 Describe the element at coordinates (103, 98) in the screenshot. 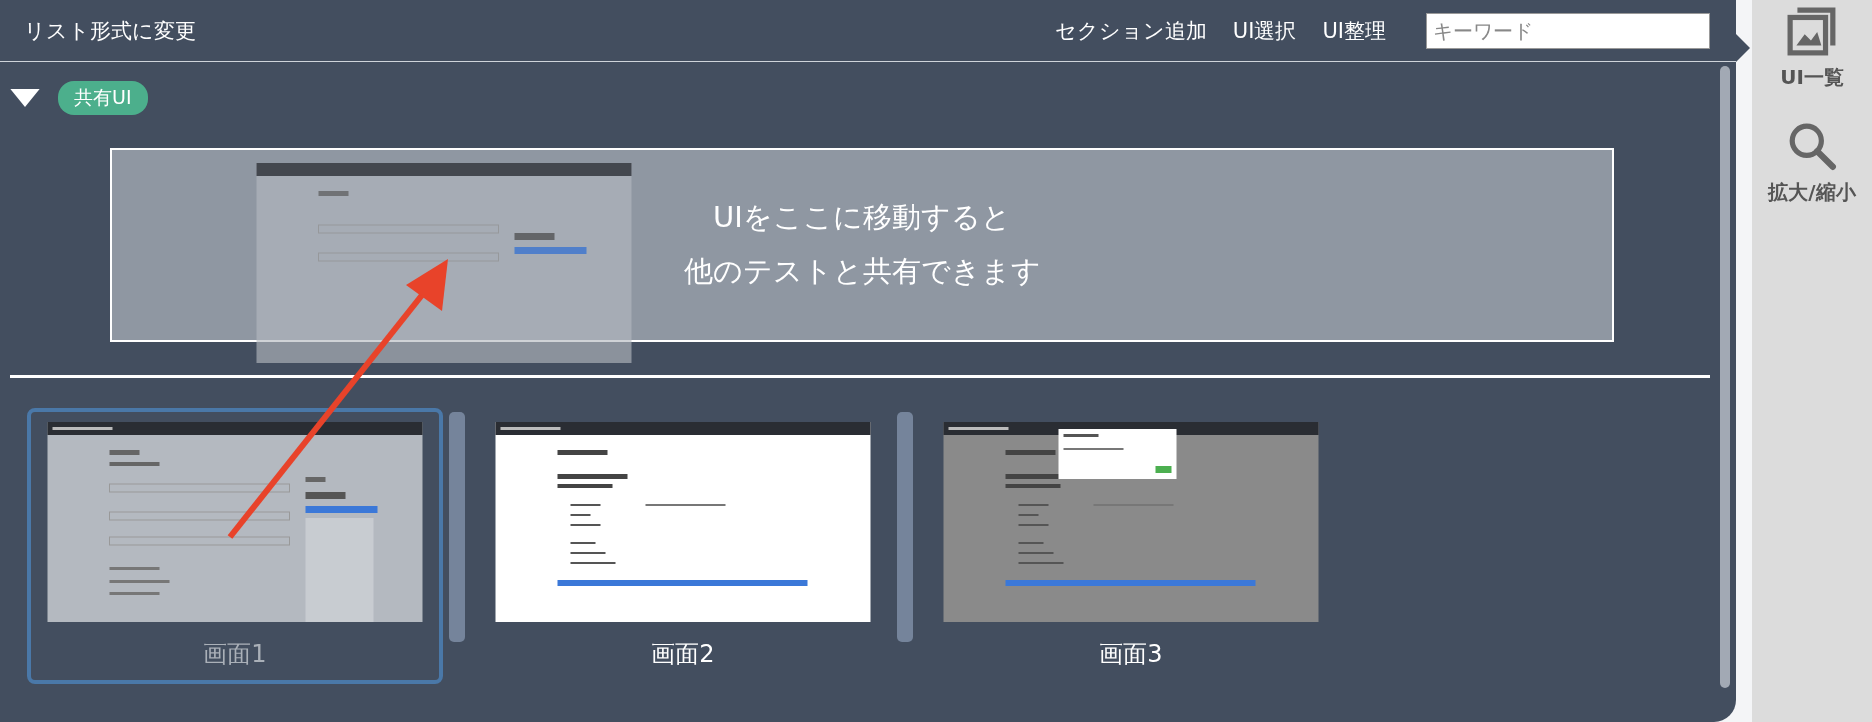

I see `shared-ui-badge: 共有UI` at that location.